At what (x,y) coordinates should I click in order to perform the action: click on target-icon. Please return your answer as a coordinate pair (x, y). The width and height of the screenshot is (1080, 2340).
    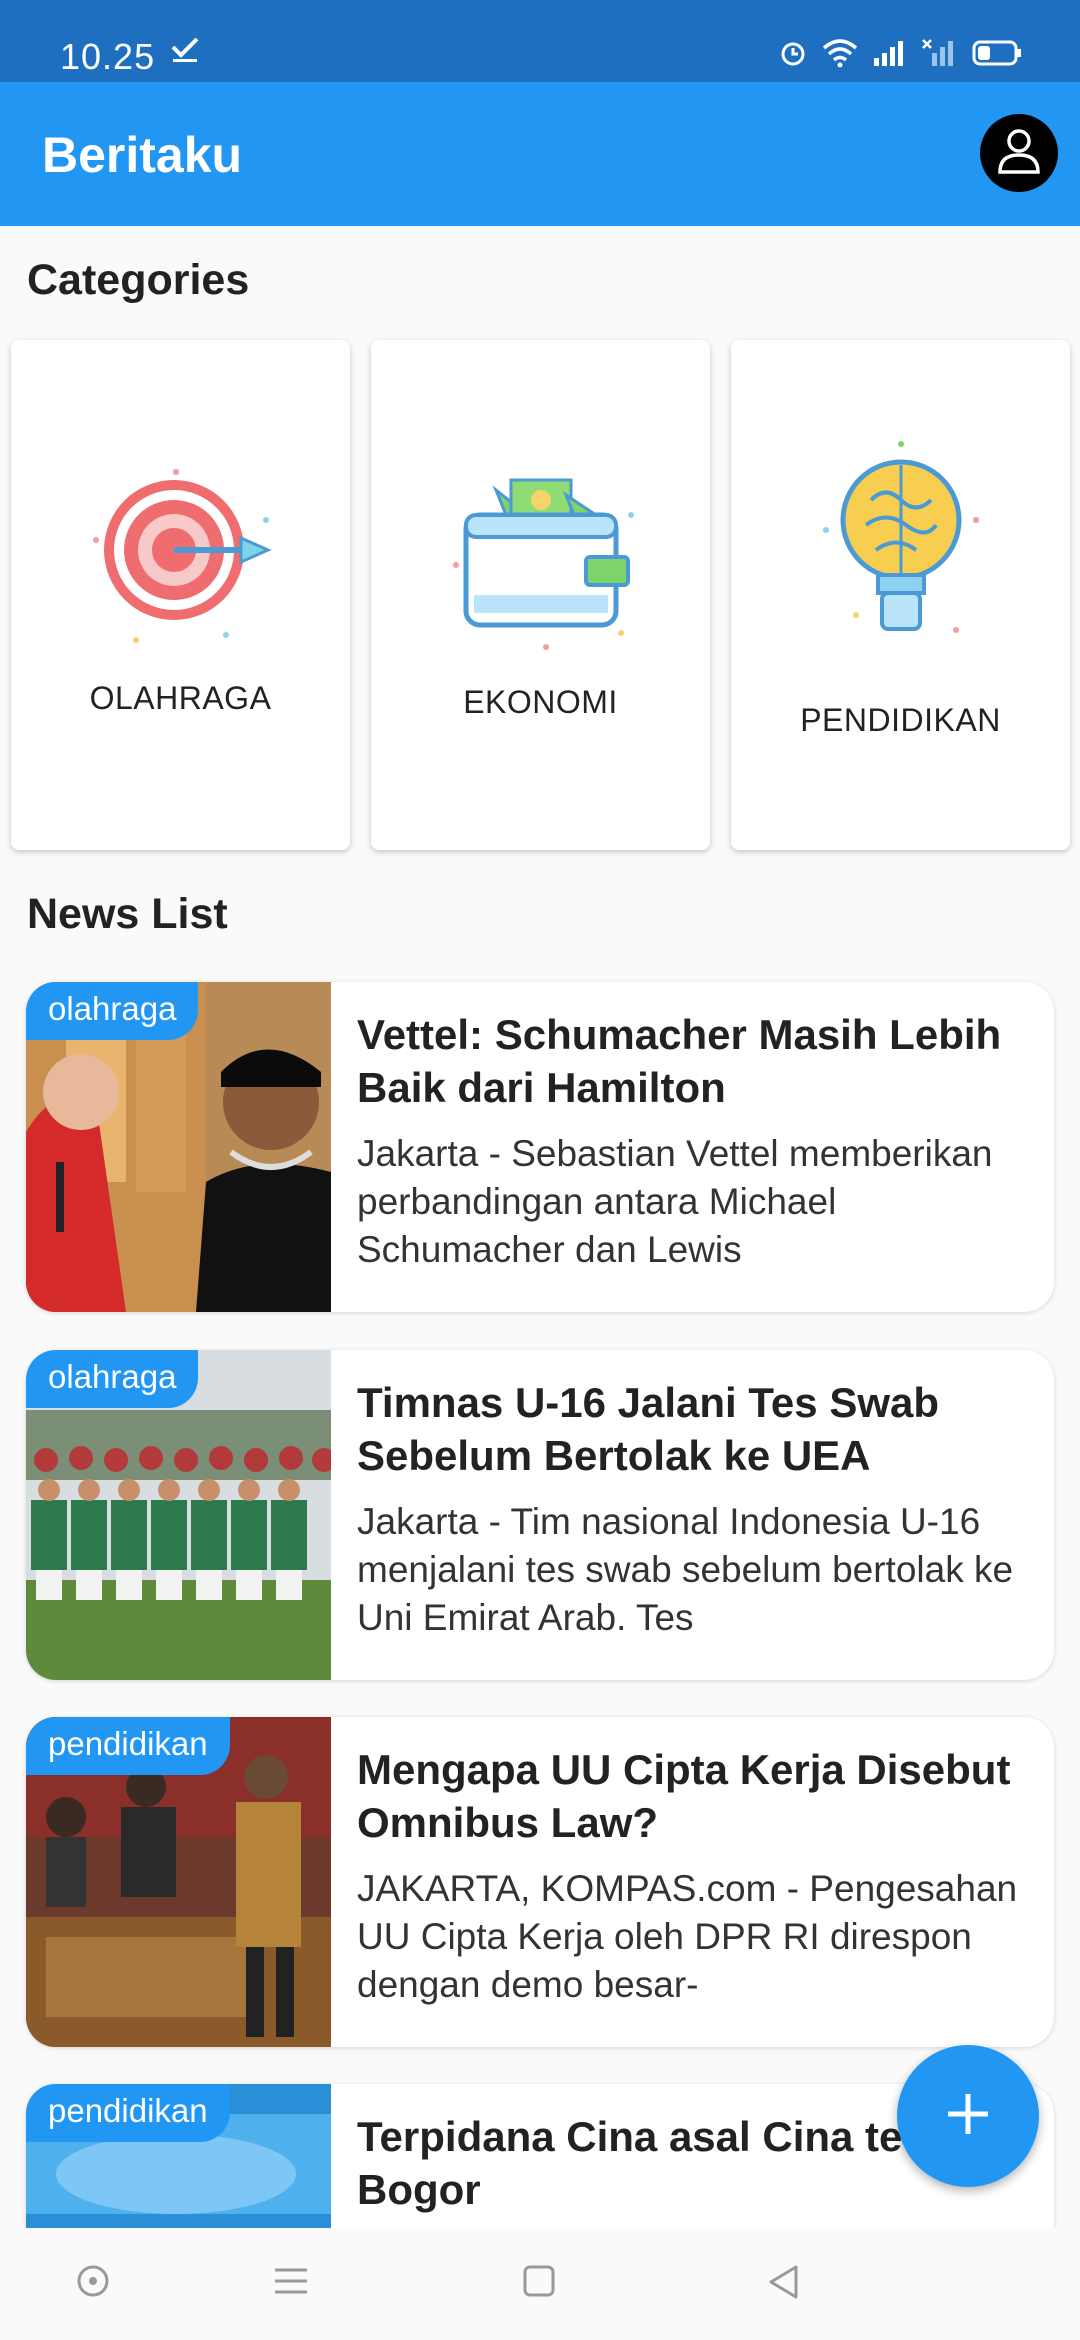
    Looking at the image, I should click on (181, 557).